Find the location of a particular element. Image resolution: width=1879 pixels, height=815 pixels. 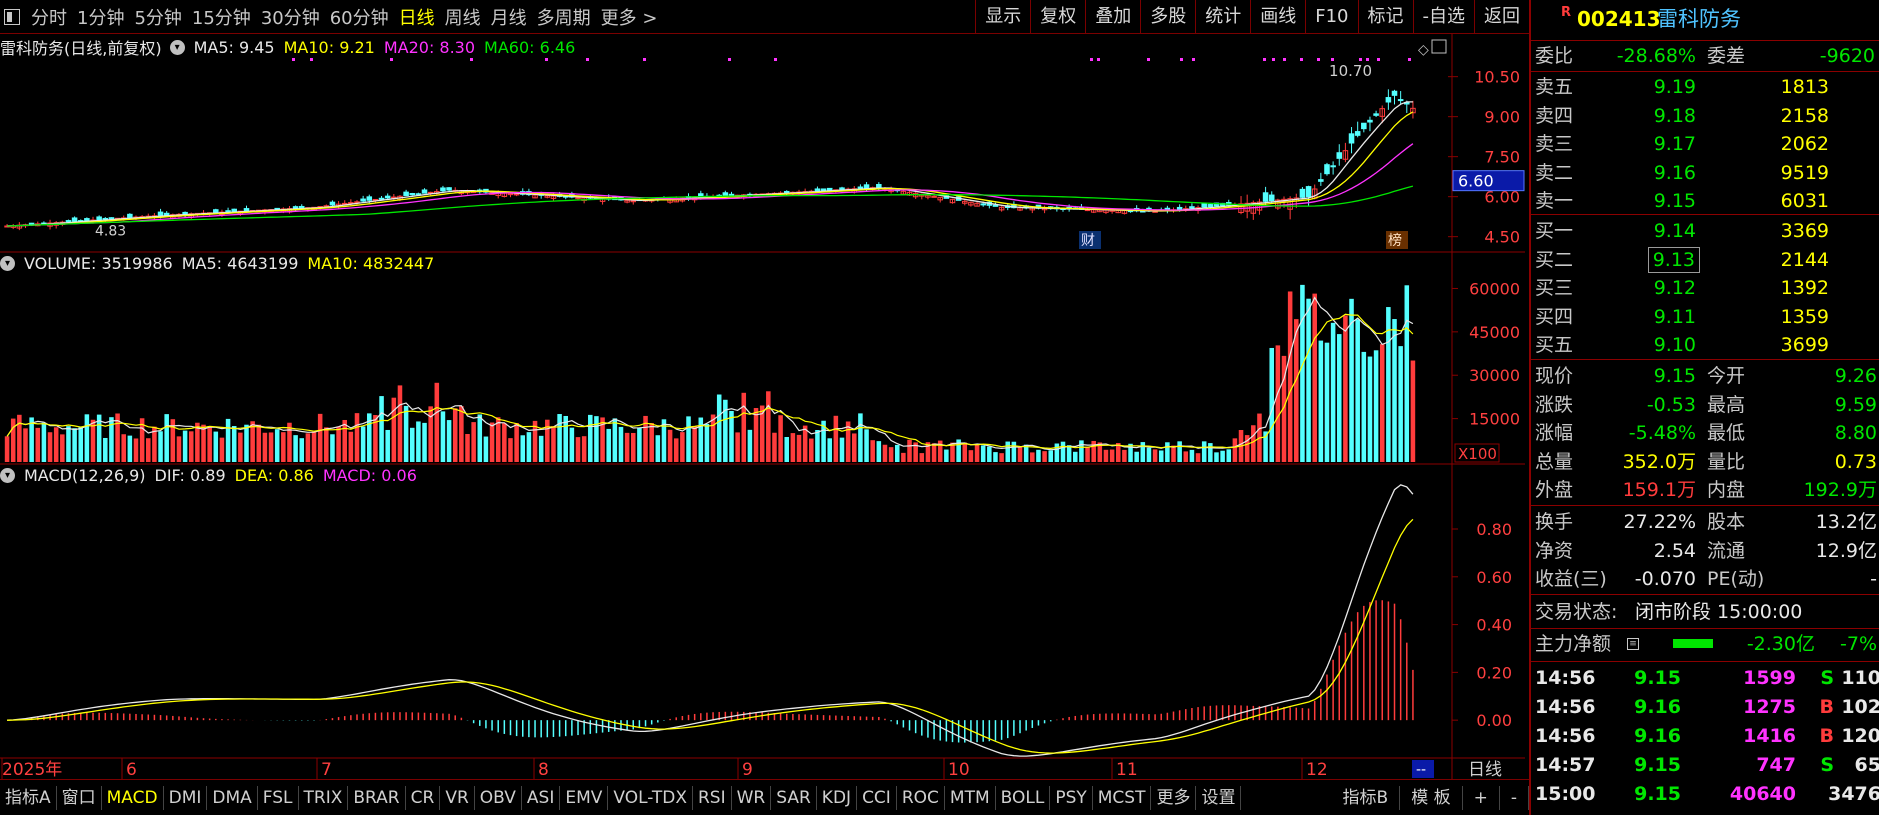

layout-toggle-icon is located at coordinates (12, 17).